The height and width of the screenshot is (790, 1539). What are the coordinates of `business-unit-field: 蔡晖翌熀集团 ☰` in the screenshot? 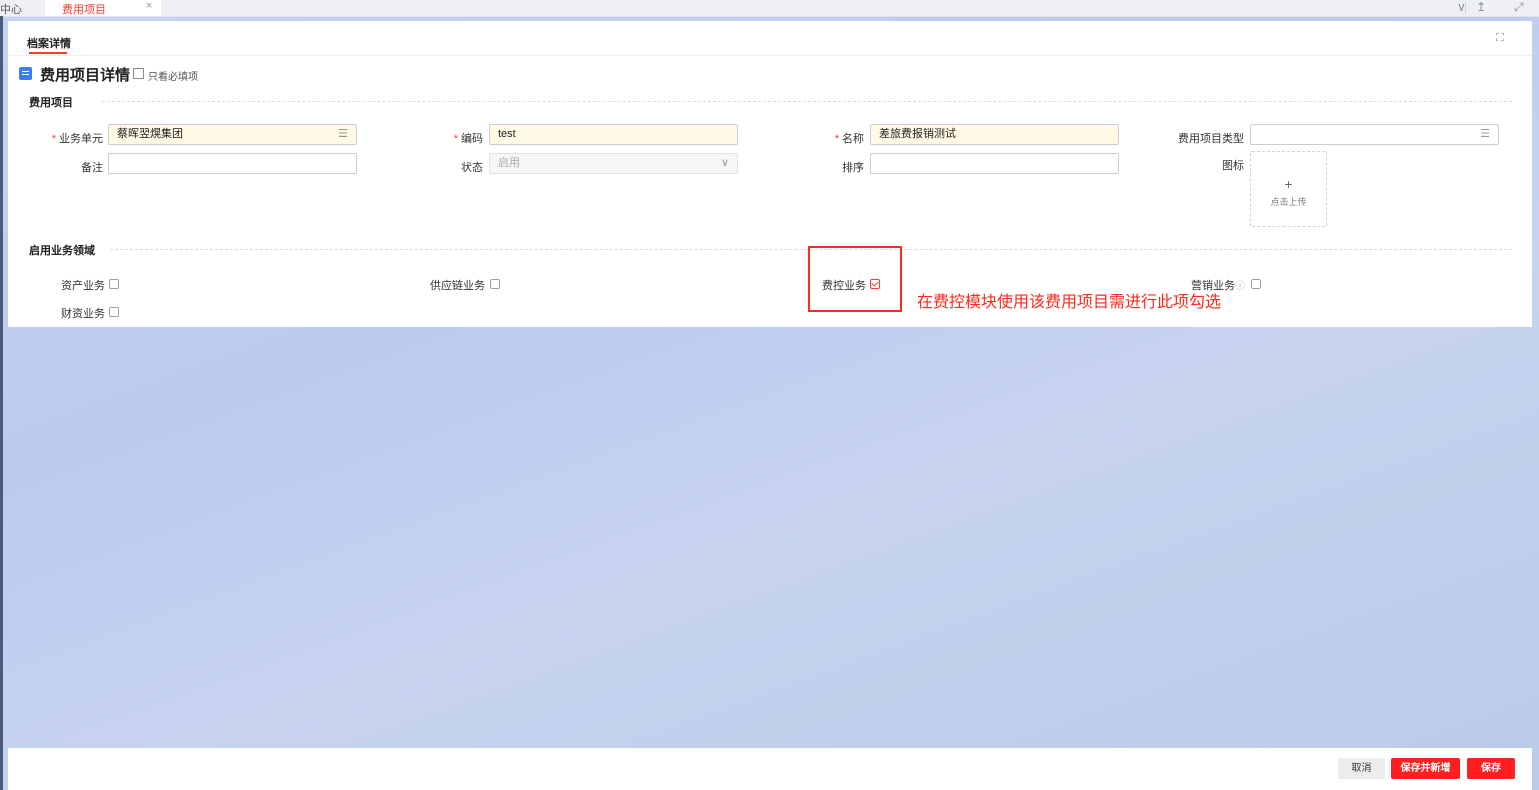 It's located at (232, 134).